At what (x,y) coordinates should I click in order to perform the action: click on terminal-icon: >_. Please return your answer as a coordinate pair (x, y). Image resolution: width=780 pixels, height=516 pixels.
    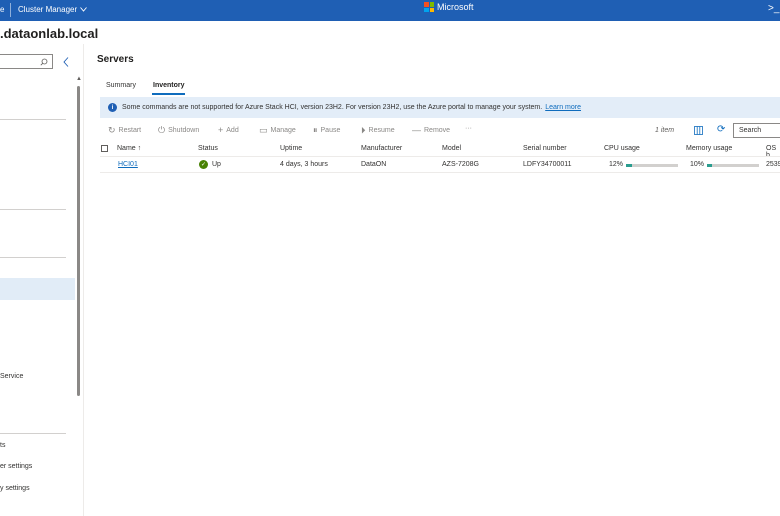
    Looking at the image, I should click on (773, 8).